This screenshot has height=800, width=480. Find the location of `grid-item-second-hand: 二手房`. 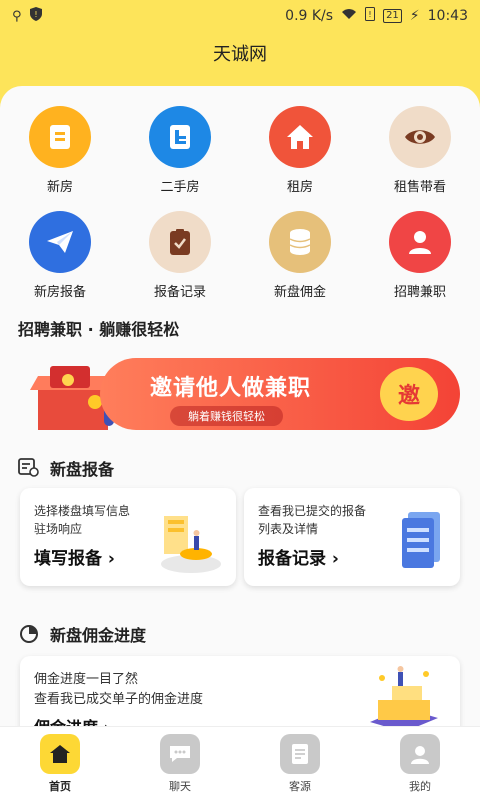

grid-item-second-hand: 二手房 is located at coordinates (180, 150).